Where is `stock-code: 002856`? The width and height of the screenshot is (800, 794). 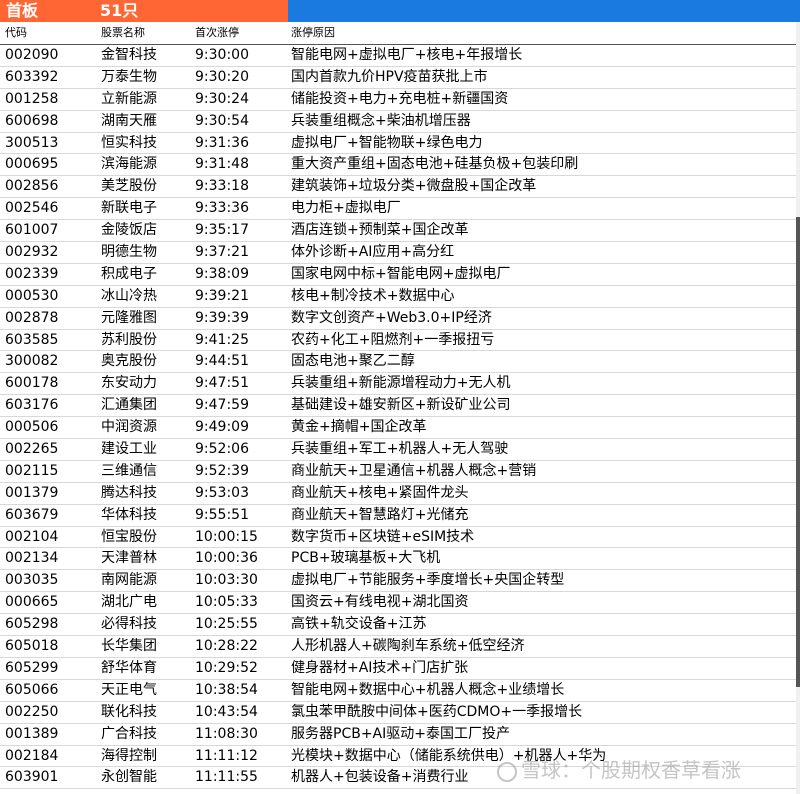
stock-code: 002856 is located at coordinates (32, 186).